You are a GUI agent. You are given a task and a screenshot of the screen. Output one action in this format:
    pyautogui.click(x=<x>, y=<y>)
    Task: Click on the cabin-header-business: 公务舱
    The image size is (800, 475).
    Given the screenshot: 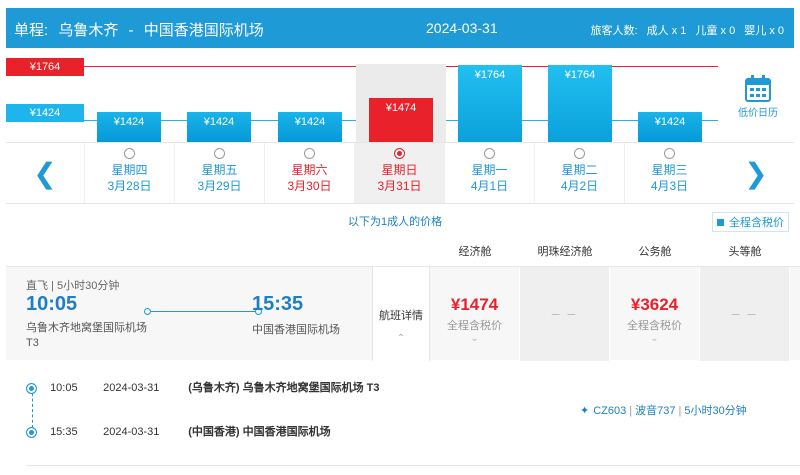 What is the action you would take?
    pyautogui.click(x=655, y=252)
    